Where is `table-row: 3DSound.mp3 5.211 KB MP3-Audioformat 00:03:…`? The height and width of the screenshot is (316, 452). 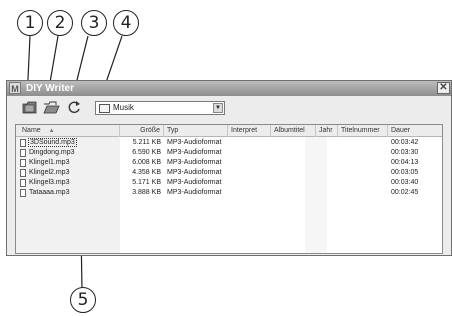 table-row: 3DSound.mp3 5.211 KB MP3-Audioformat 00:03:… is located at coordinates (229, 143).